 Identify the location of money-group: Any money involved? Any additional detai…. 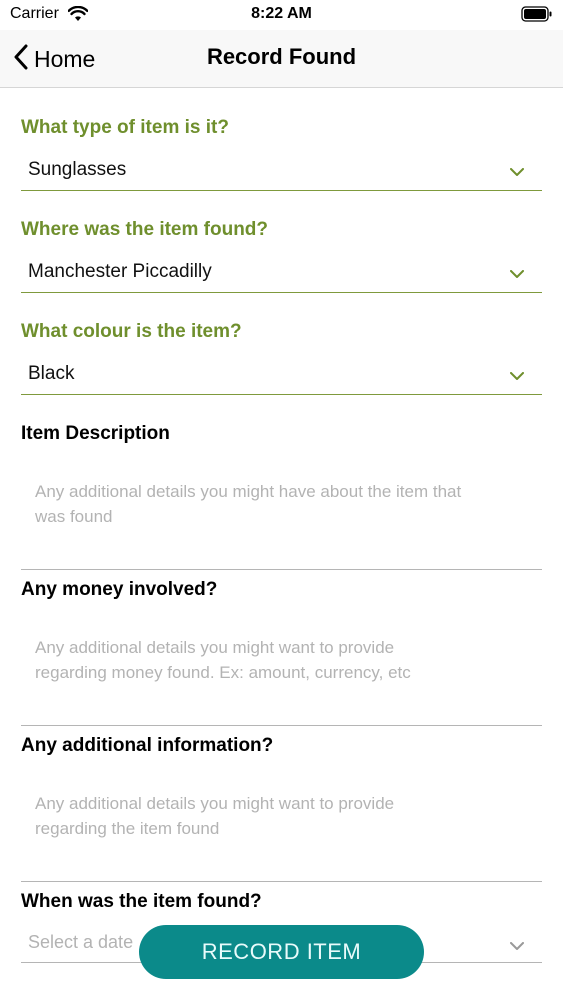
(281, 652).